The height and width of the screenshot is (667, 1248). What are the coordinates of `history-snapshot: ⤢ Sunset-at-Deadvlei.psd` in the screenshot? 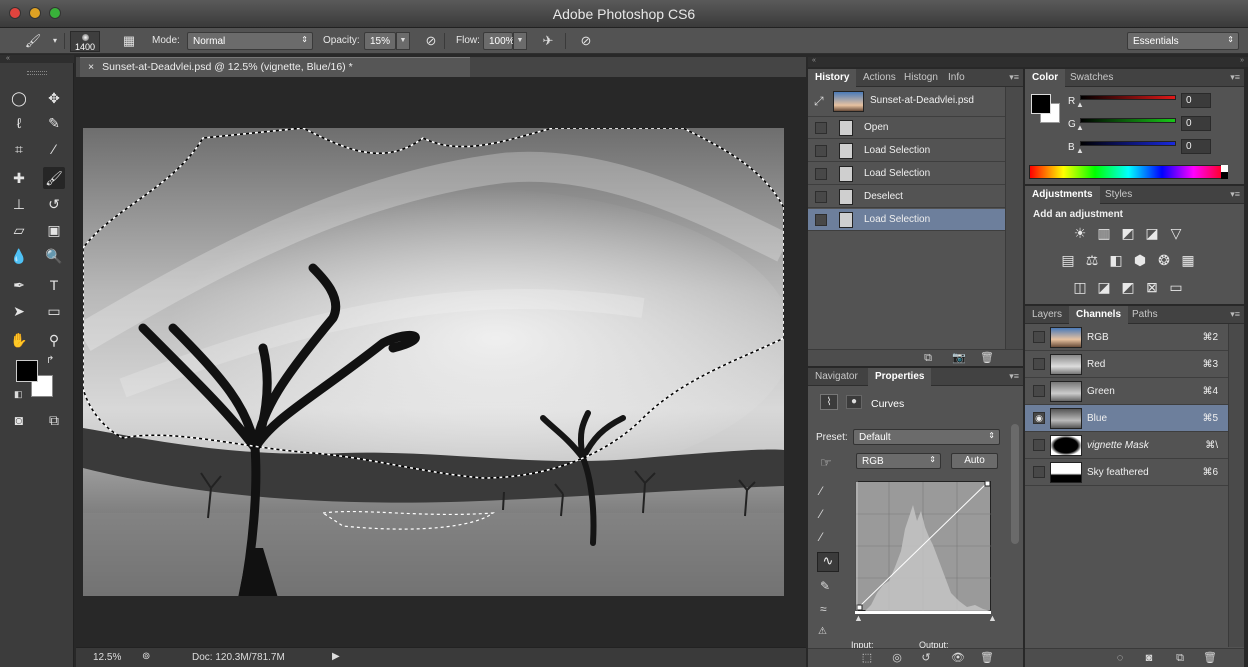 It's located at (906, 102).